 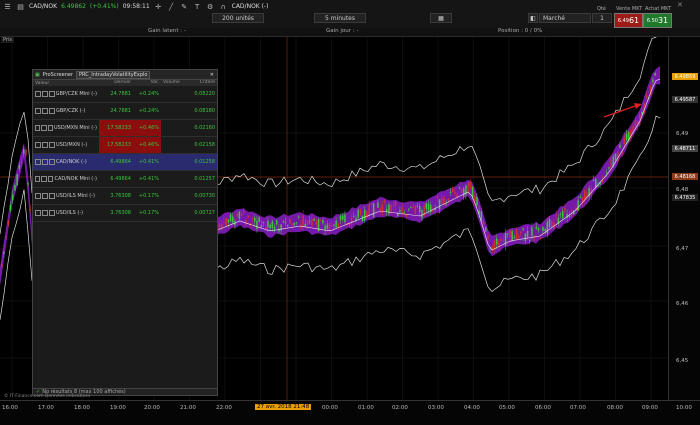 What do you see at coordinates (148, 94) in the screenshot?
I see `row-var: +0.24%` at bounding box center [148, 94].